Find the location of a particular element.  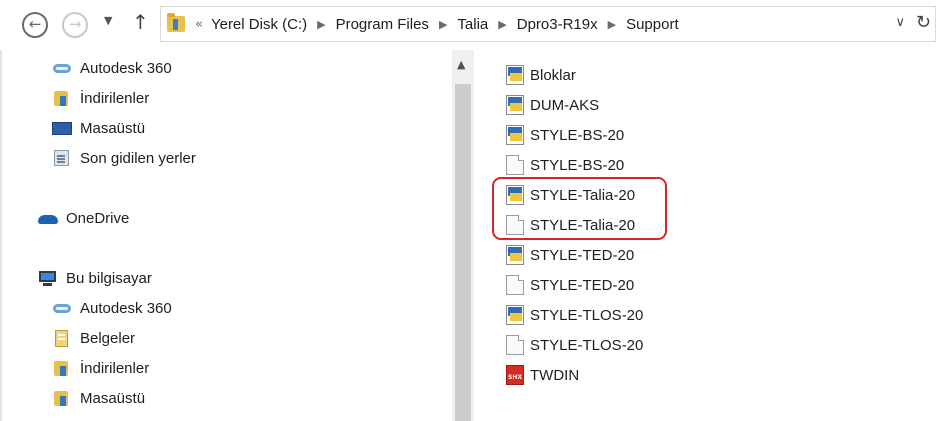

forward-button: → is located at coordinates (75, 25).